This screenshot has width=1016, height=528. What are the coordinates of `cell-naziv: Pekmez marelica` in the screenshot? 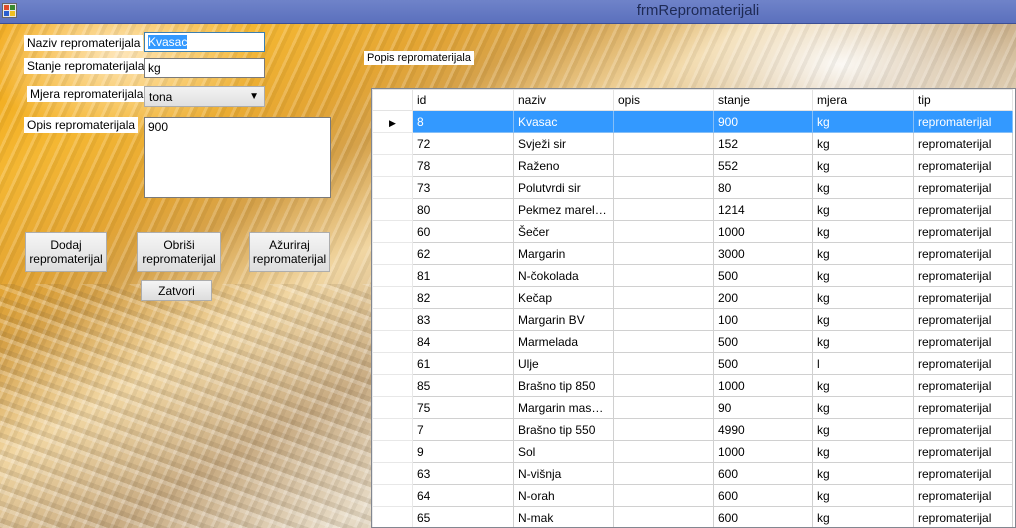 It's located at (563, 209).